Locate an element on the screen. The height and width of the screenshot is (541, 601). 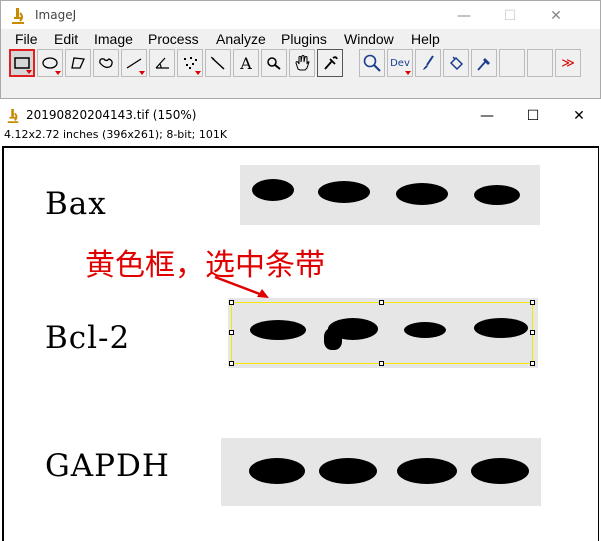
rectangle-icon is located at coordinates (22, 63).